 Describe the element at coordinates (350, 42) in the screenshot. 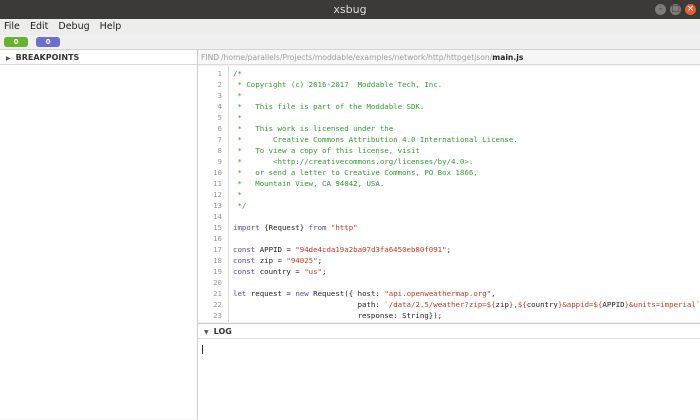

I see `toolbar: 0 0` at that location.